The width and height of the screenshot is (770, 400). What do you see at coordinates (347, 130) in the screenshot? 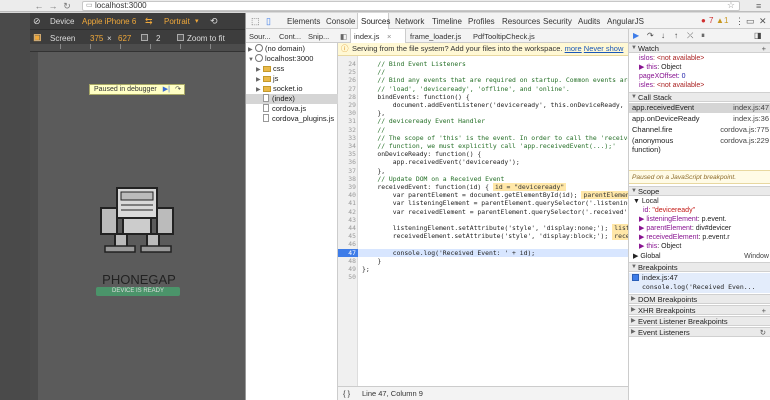
I see `line-number: 32` at bounding box center [347, 130].